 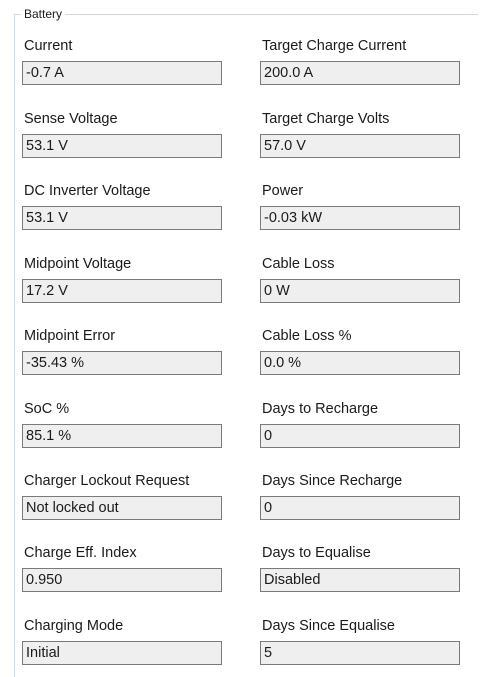 I want to click on charging-mode-label: Charging Mode, so click(x=74, y=626).